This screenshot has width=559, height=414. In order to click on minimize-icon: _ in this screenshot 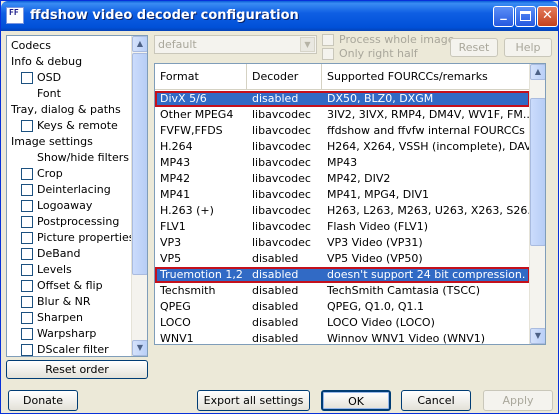, I will do `click(503, 13)`.